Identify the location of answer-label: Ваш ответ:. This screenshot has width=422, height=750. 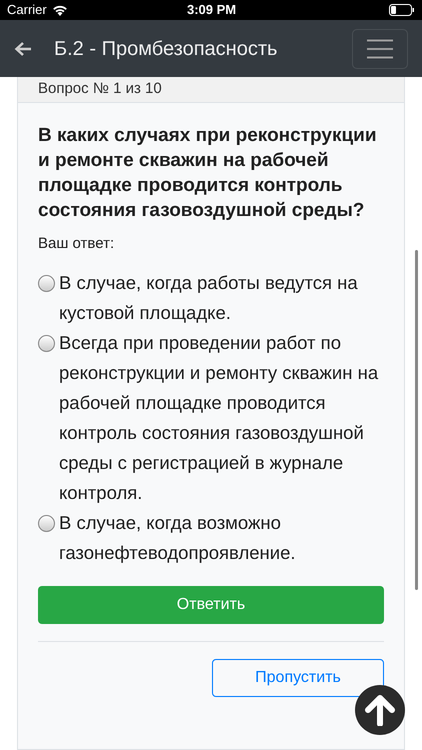
(77, 244).